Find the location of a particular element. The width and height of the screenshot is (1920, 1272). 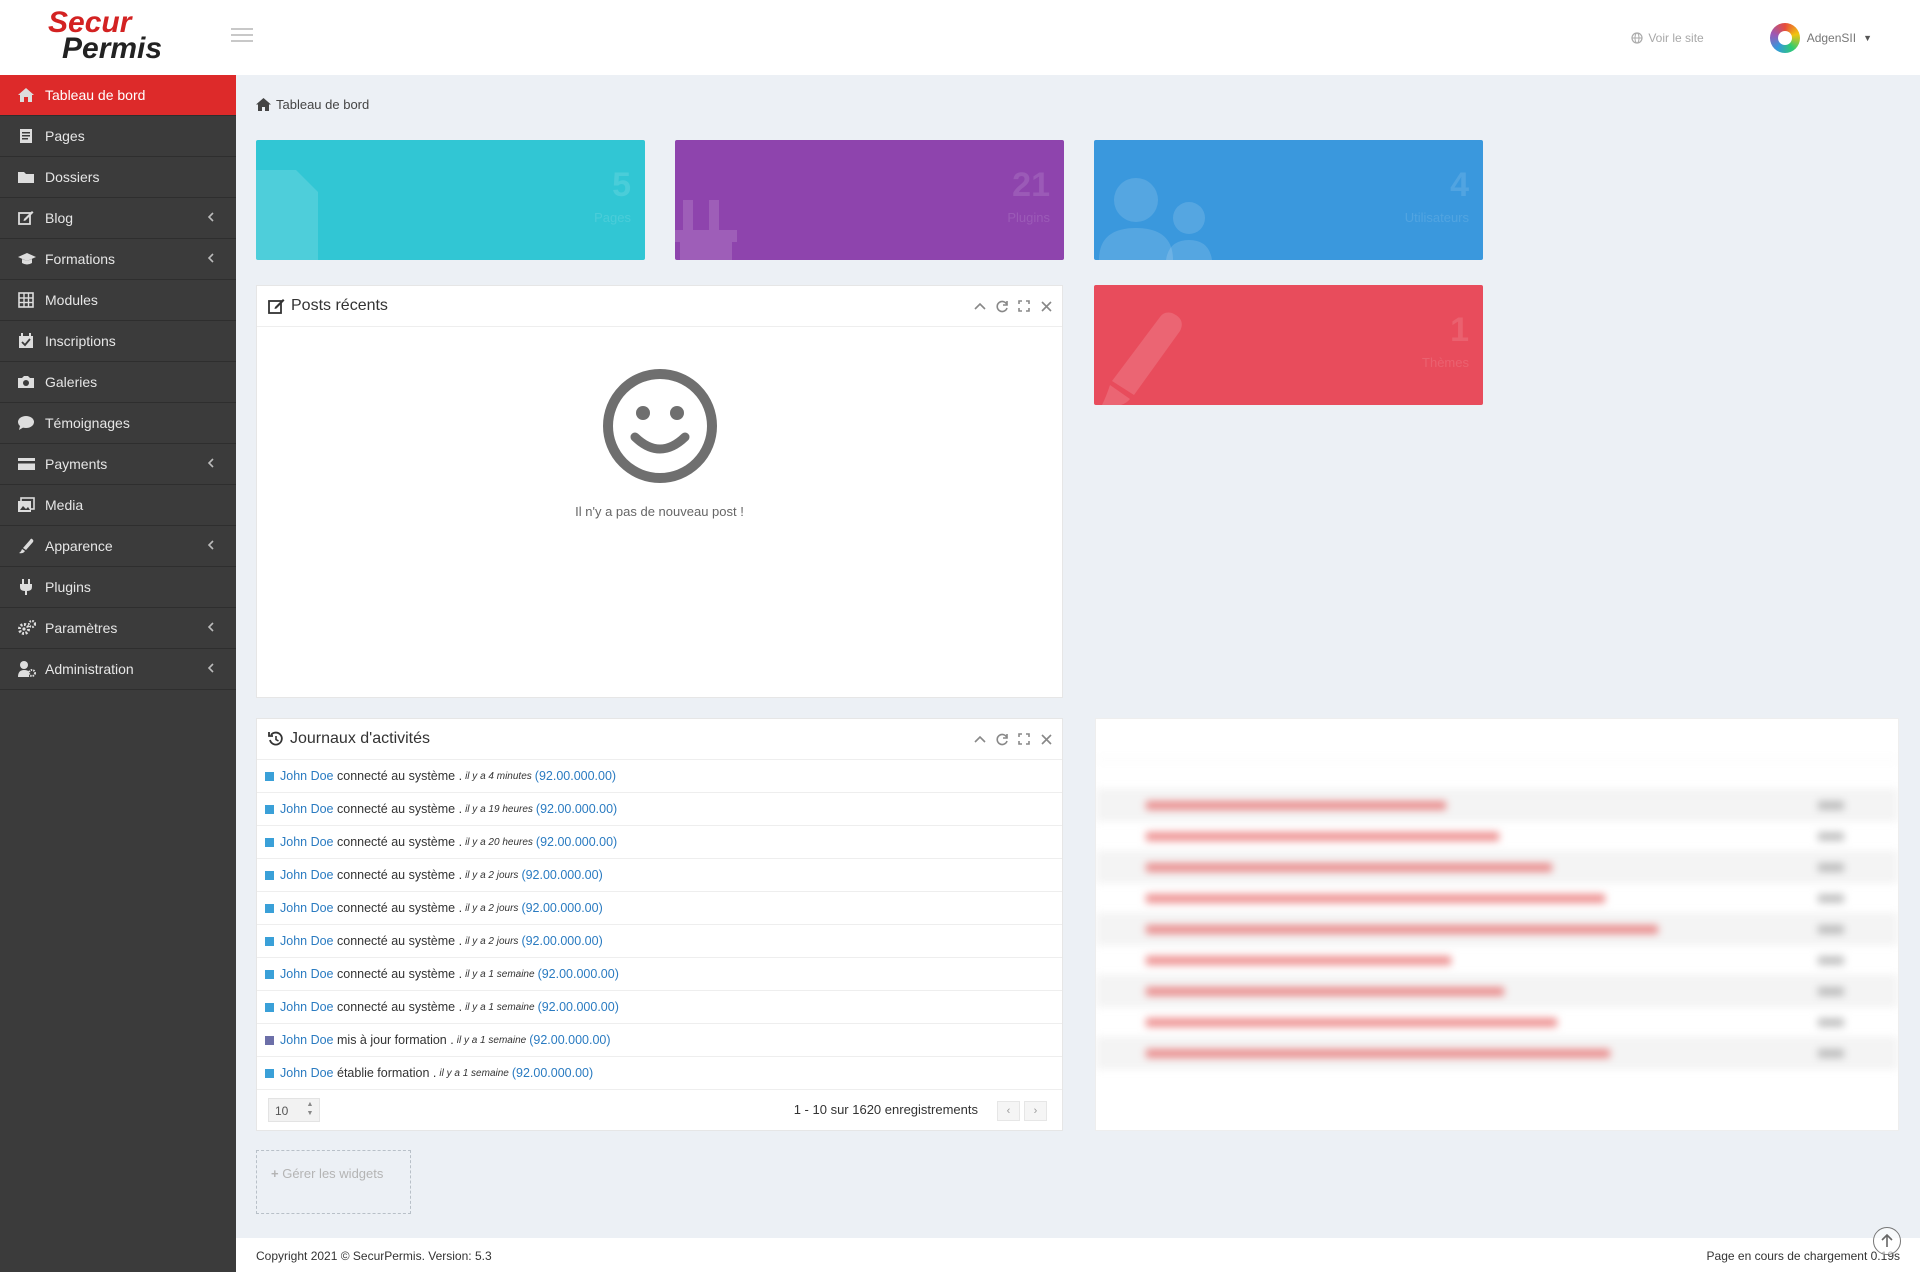

logo: Secur Permis is located at coordinates (118, 37).